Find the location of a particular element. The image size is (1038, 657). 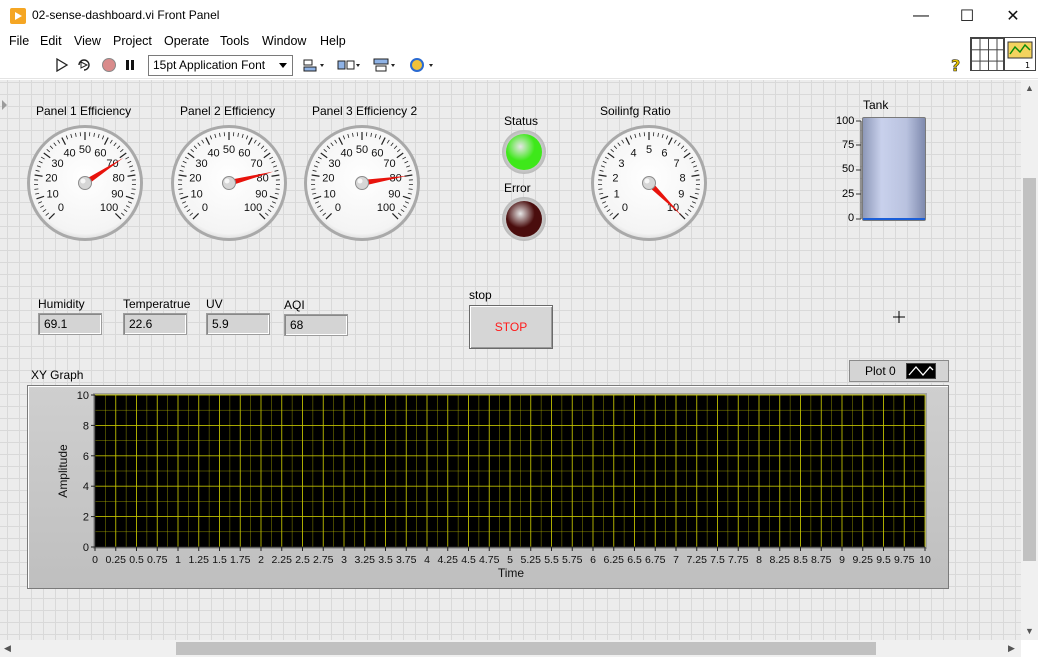

gauge-tick-label: 10 is located at coordinates (53, 195).